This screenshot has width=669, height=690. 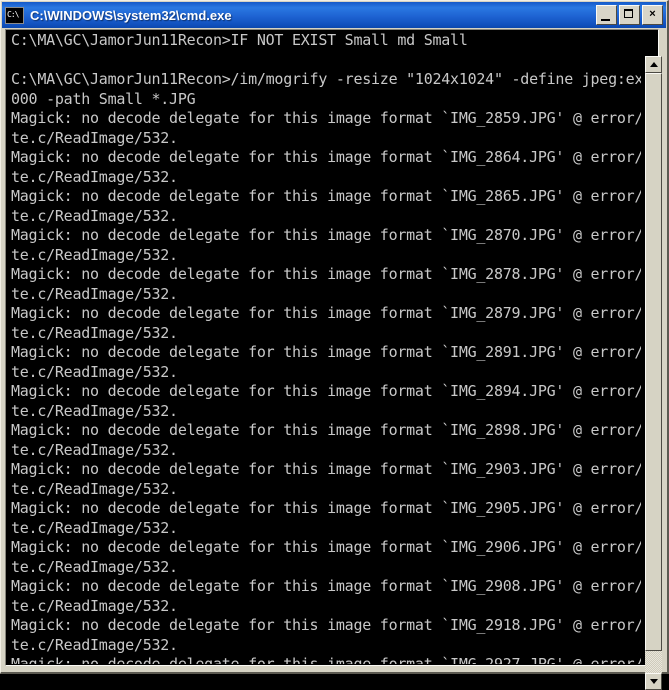 I want to click on close-button: ×, so click(x=652, y=15).